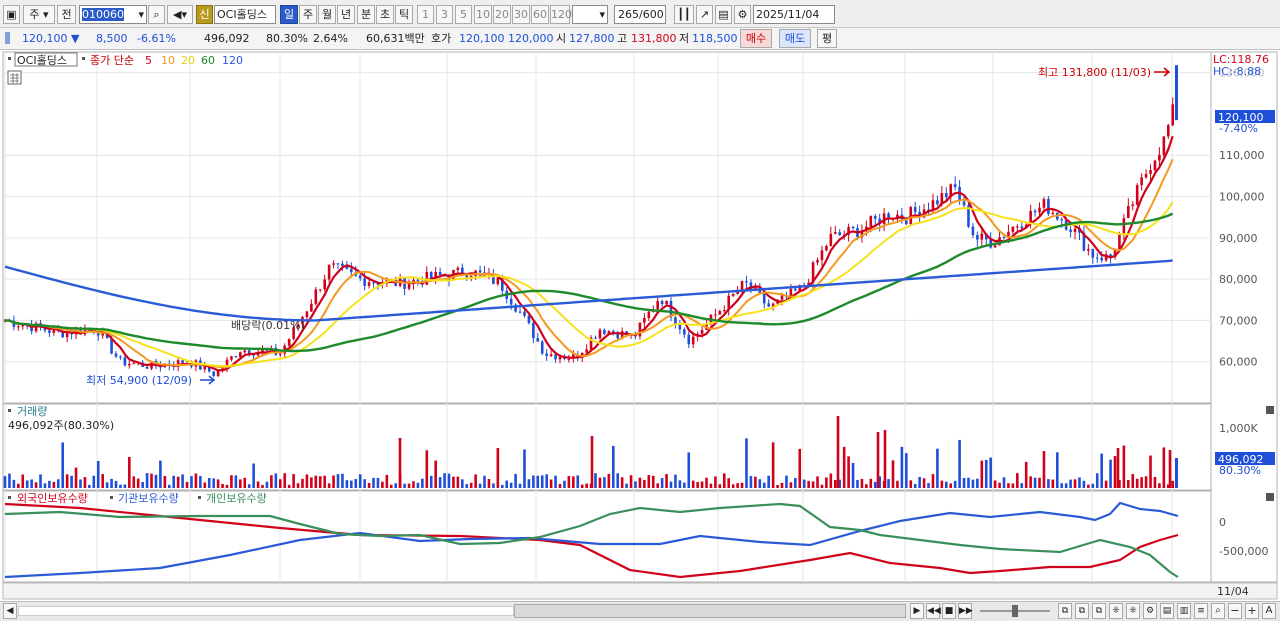  What do you see at coordinates (502, 14) in the screenshot?
I see `interval-20: 20` at bounding box center [502, 14].